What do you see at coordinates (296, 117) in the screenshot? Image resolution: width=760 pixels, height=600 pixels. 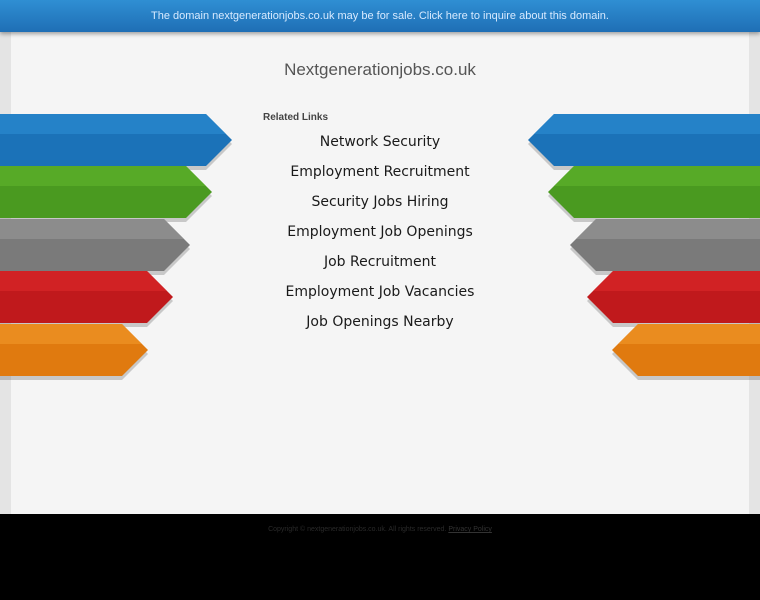 I see `related-links-heading: Related Links` at bounding box center [296, 117].